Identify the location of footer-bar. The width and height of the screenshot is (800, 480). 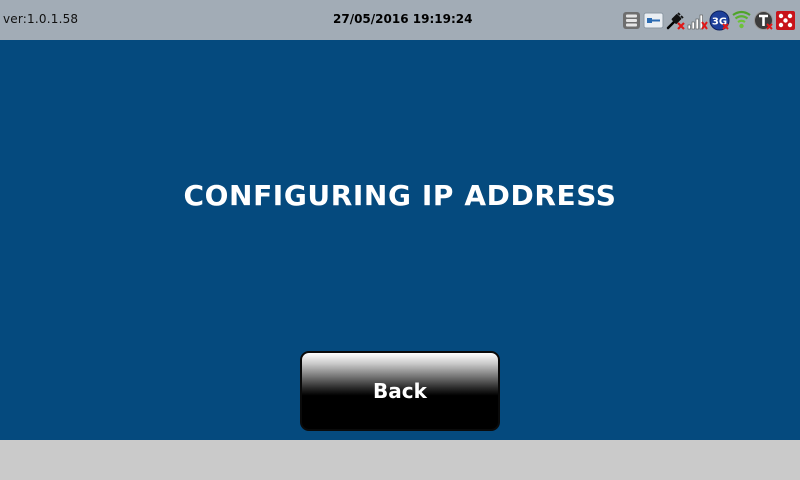
(400, 460).